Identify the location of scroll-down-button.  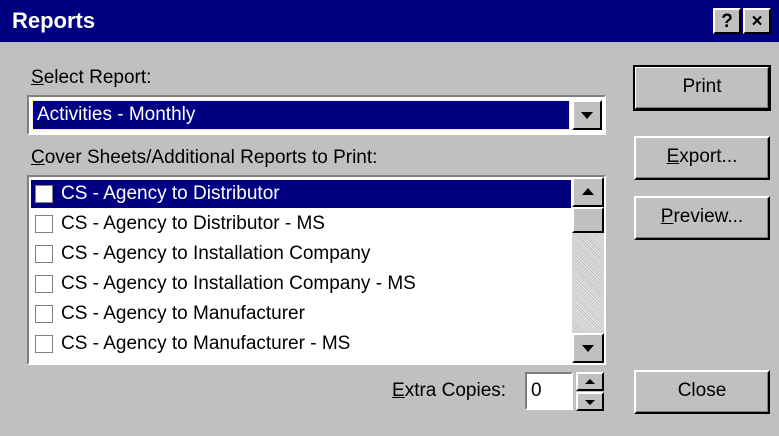
(588, 348).